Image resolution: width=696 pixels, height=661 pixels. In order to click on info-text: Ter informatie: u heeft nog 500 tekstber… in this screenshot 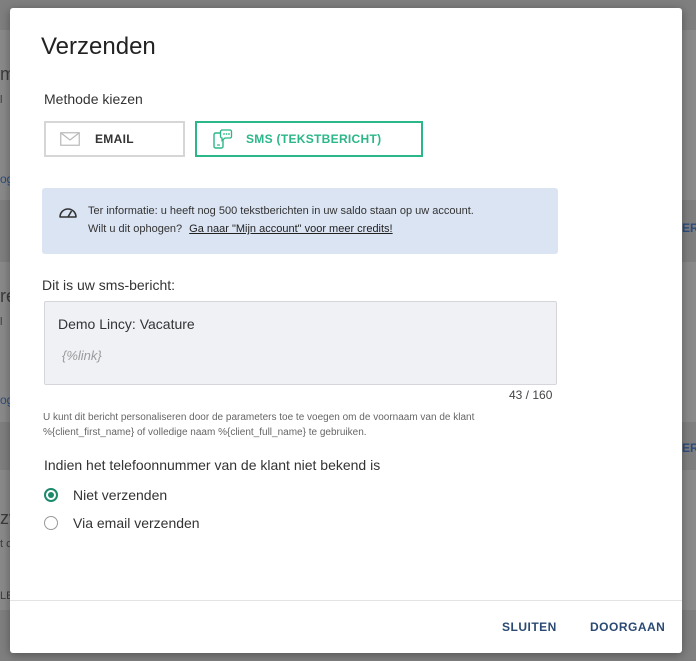, I will do `click(281, 211)`.